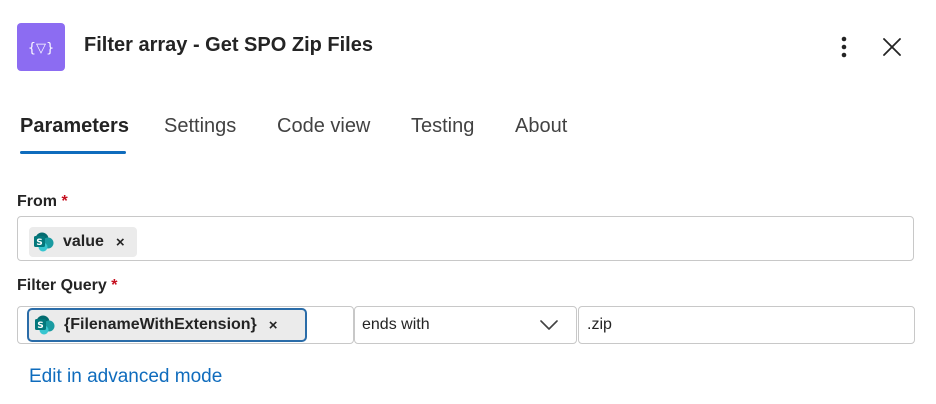 This screenshot has width=936, height=404. I want to click on filter-array-icon: {▽}, so click(41, 47).